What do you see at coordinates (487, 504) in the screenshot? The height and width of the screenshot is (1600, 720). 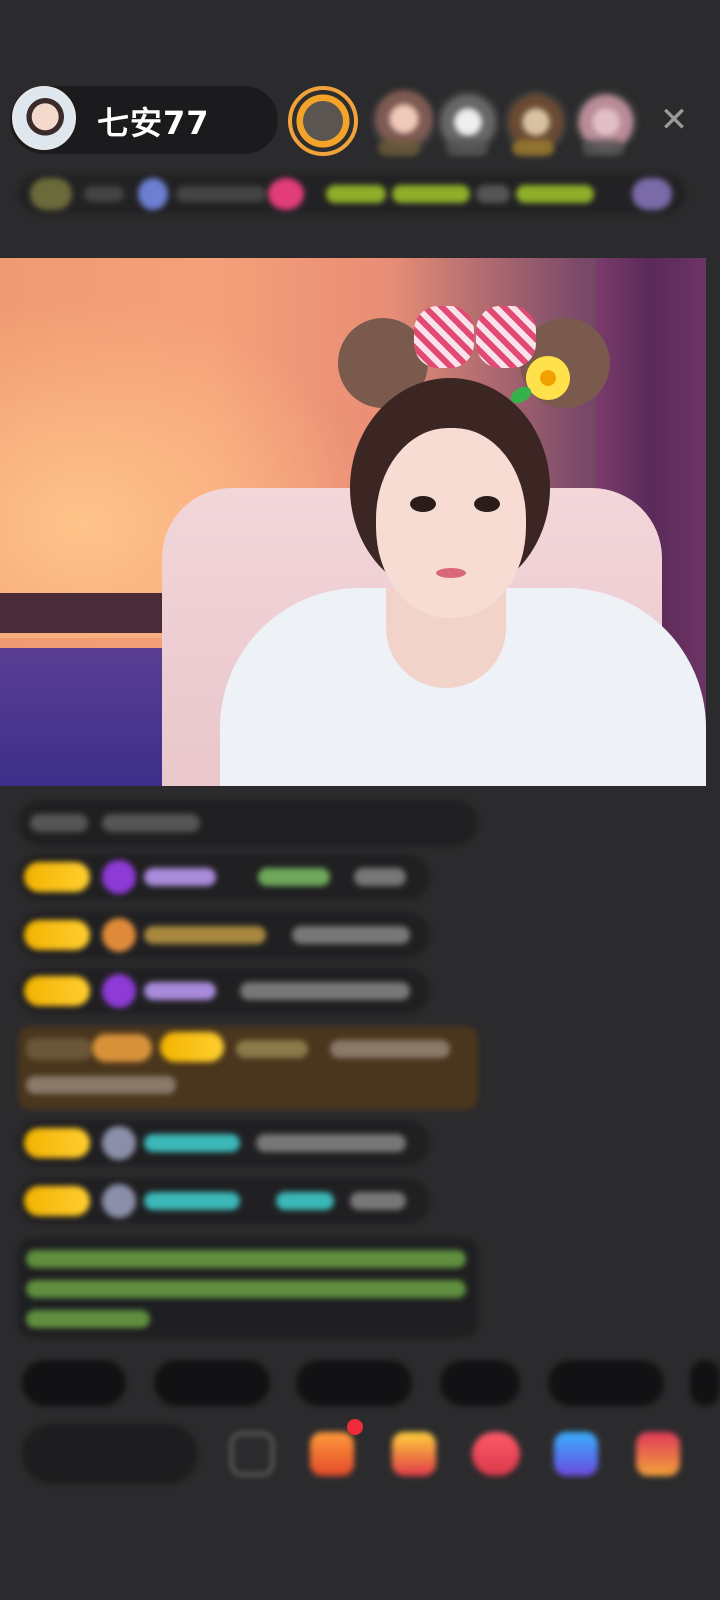 I see `eye-right` at bounding box center [487, 504].